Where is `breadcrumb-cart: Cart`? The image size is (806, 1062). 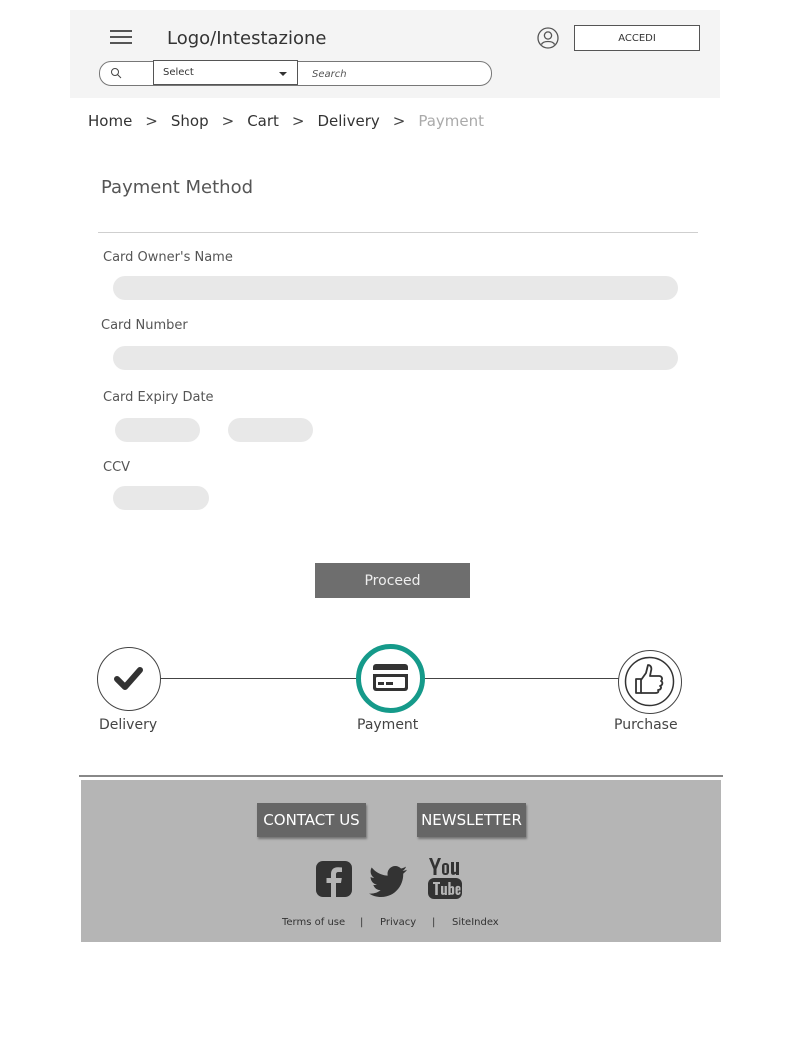 breadcrumb-cart: Cart is located at coordinates (263, 121).